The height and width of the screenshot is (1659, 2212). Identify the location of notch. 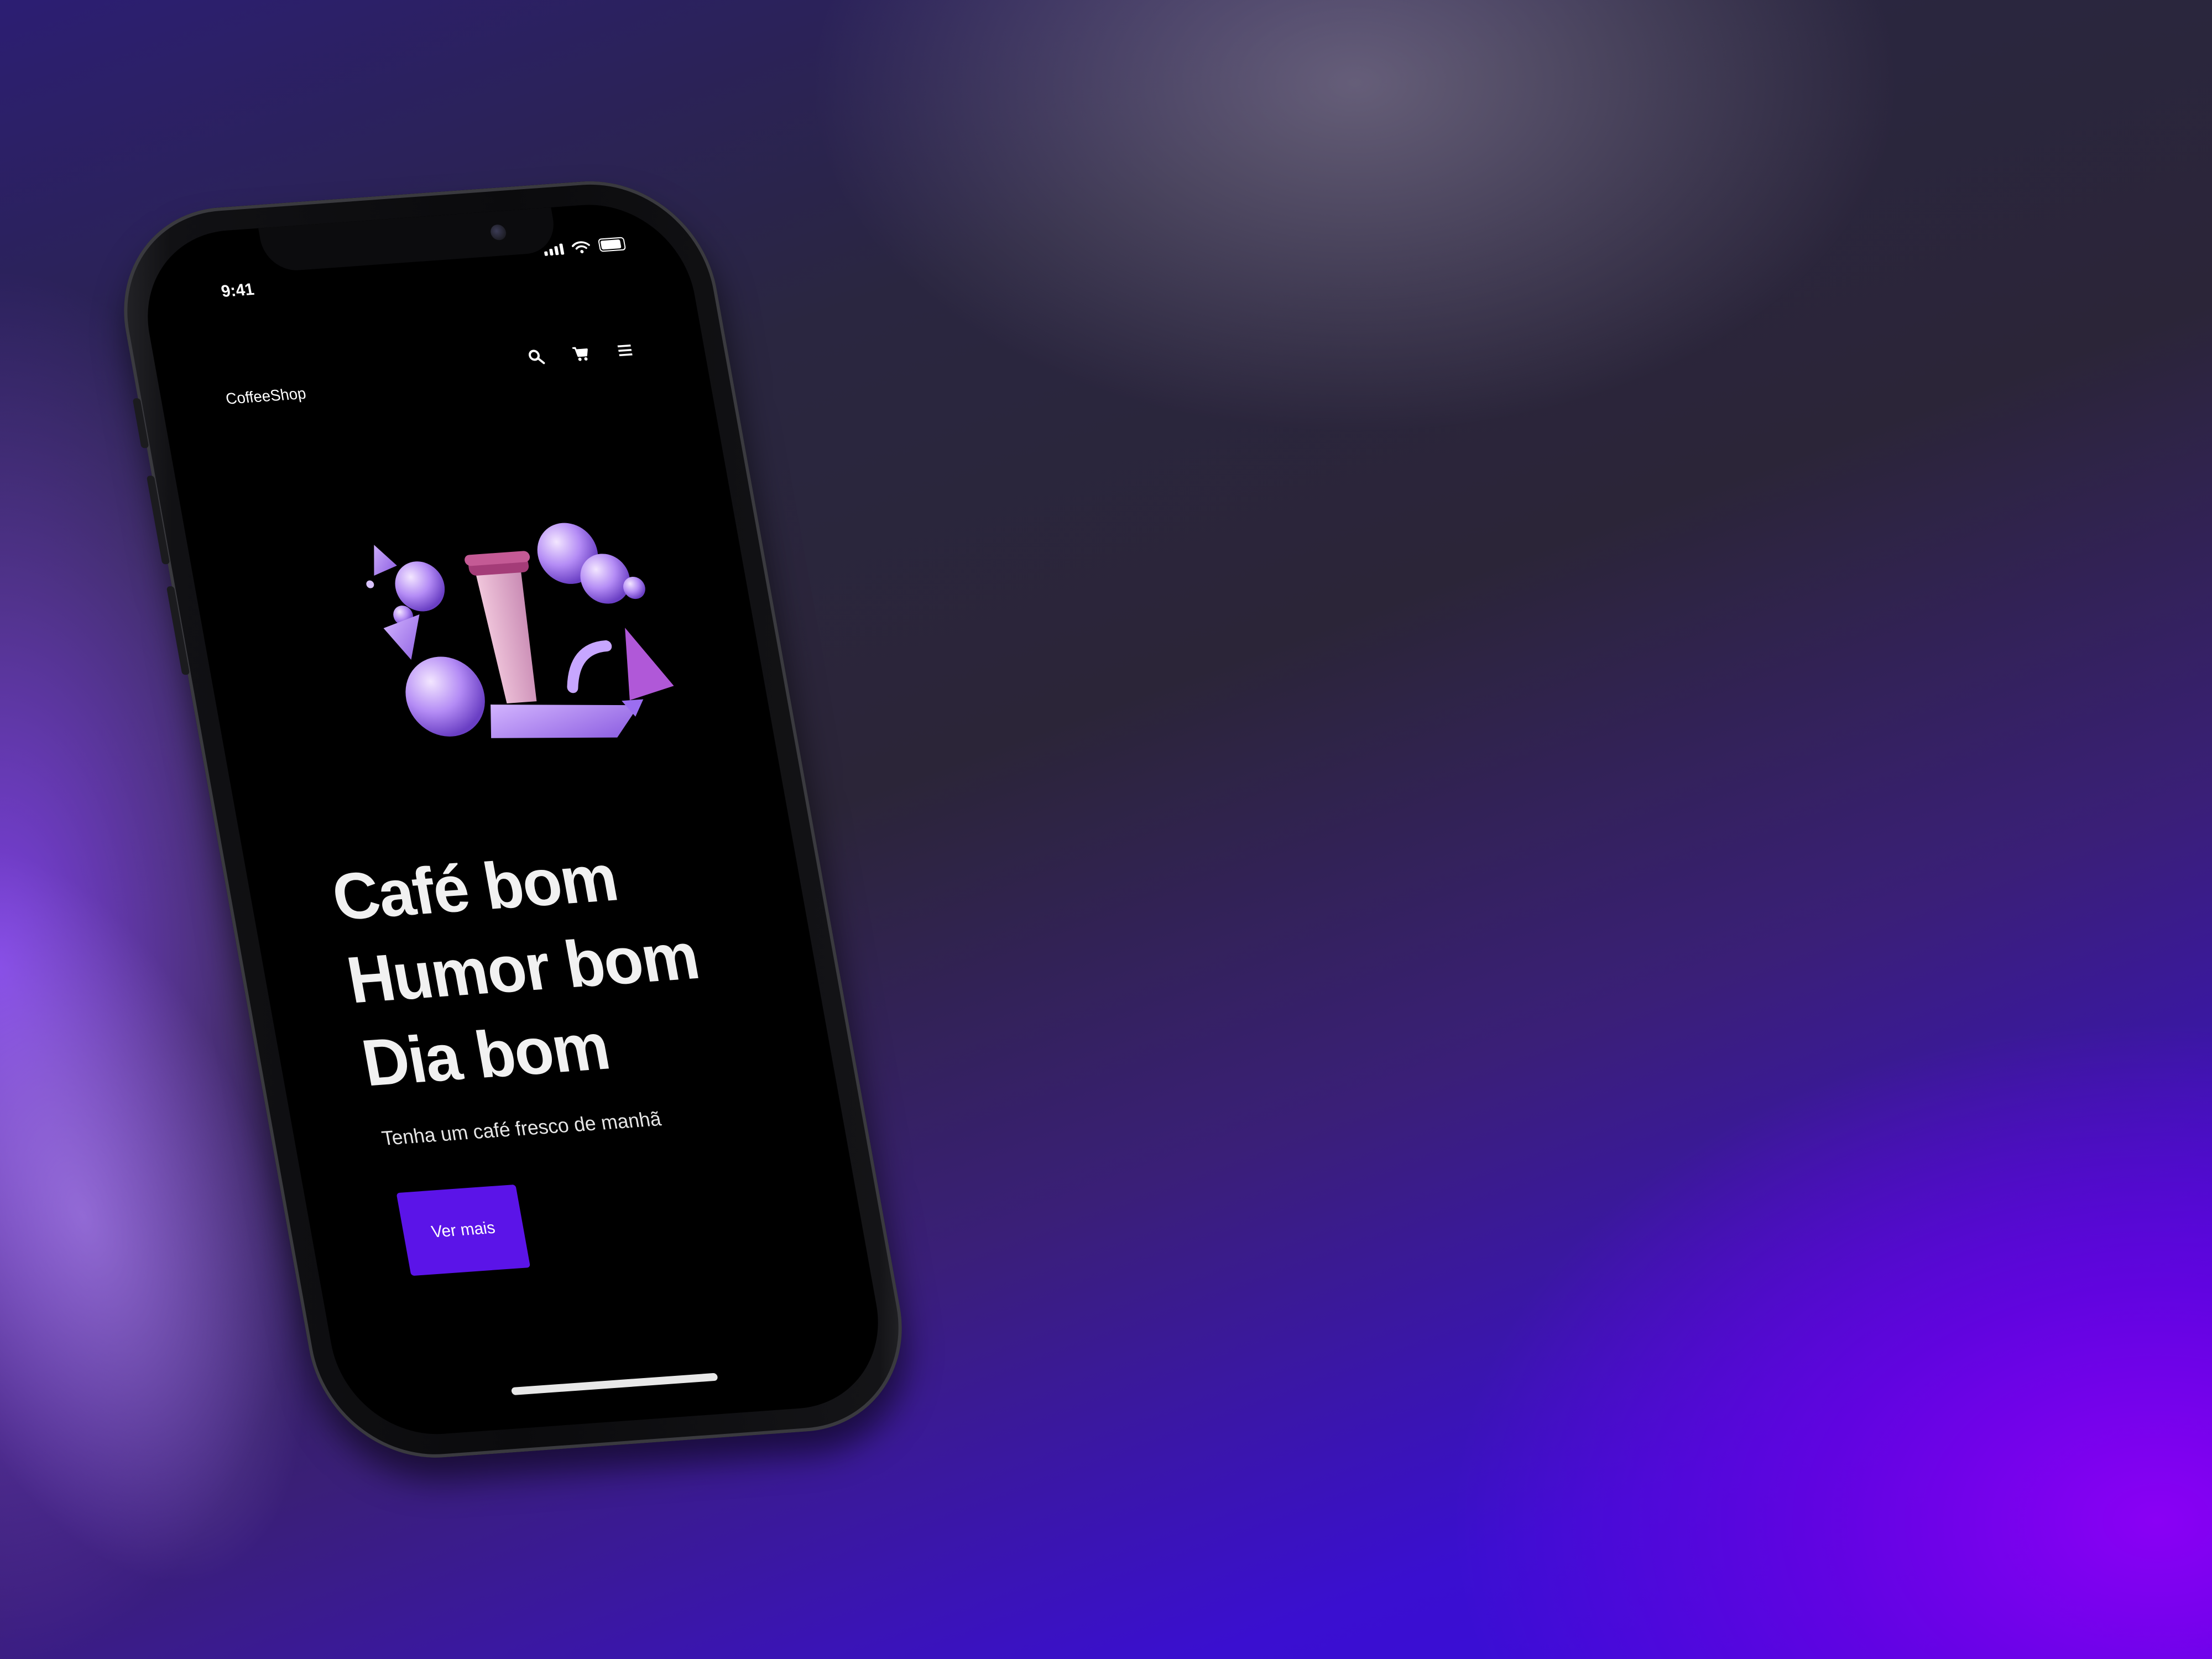
(408, 240).